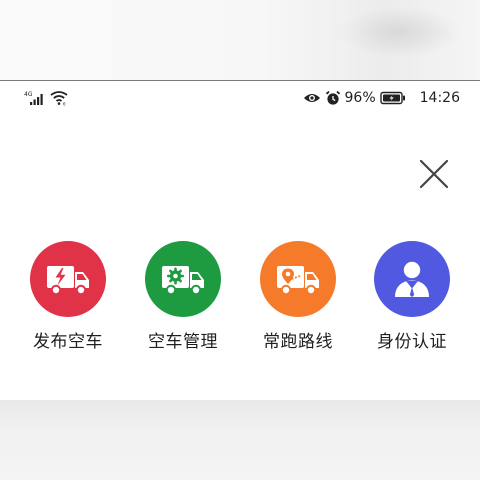  I want to click on truck-bolt-icon, so click(68, 281).